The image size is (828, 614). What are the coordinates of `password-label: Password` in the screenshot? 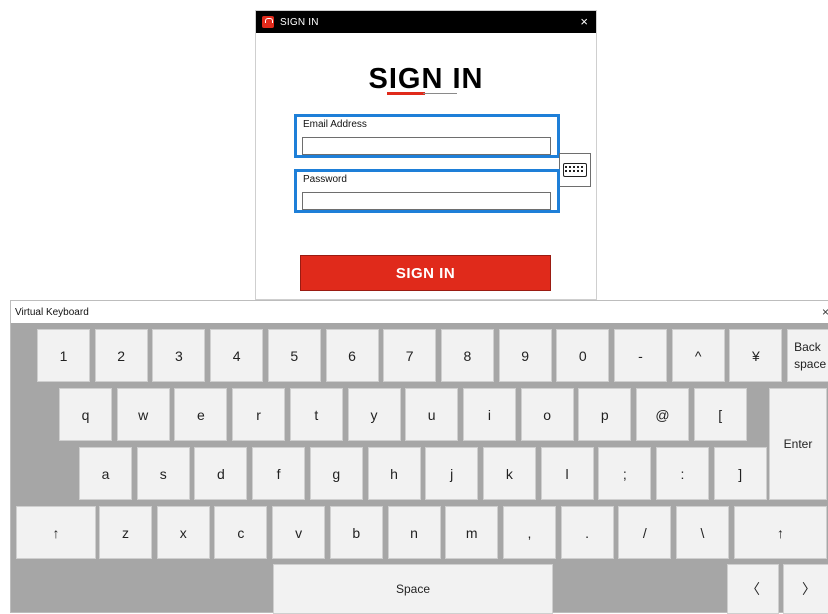 It's located at (325, 179).